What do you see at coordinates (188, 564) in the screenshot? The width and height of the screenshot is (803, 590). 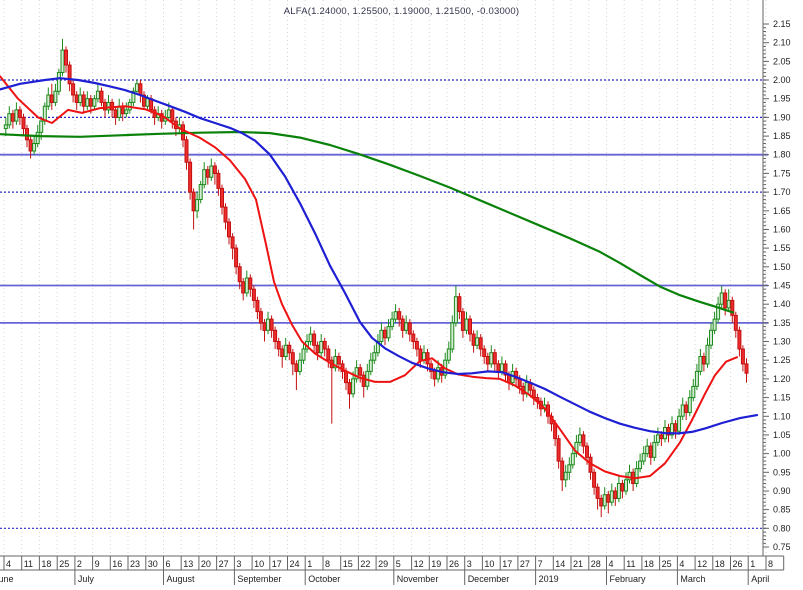 I see `svg-text: 13` at bounding box center [188, 564].